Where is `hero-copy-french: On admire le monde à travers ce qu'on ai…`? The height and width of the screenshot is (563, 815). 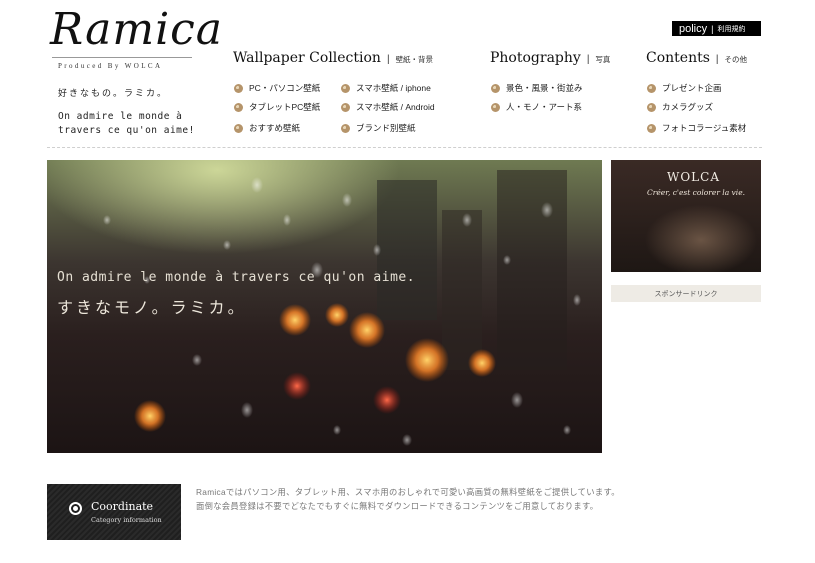
hero-copy-french: On admire le monde à travers ce qu'on ai… is located at coordinates (236, 277).